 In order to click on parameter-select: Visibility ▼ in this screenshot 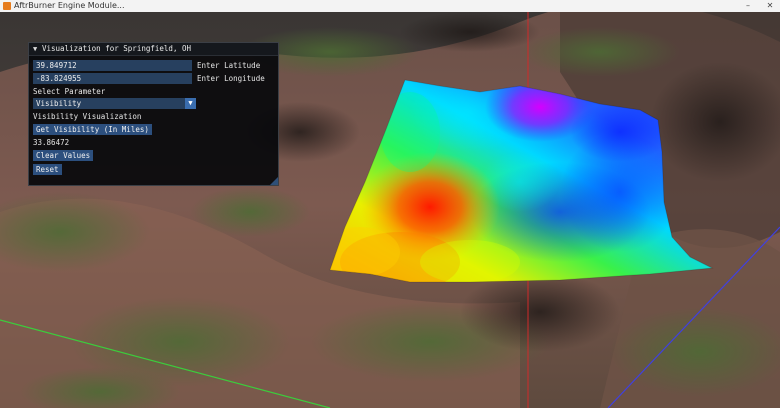, I will do `click(114, 103)`.